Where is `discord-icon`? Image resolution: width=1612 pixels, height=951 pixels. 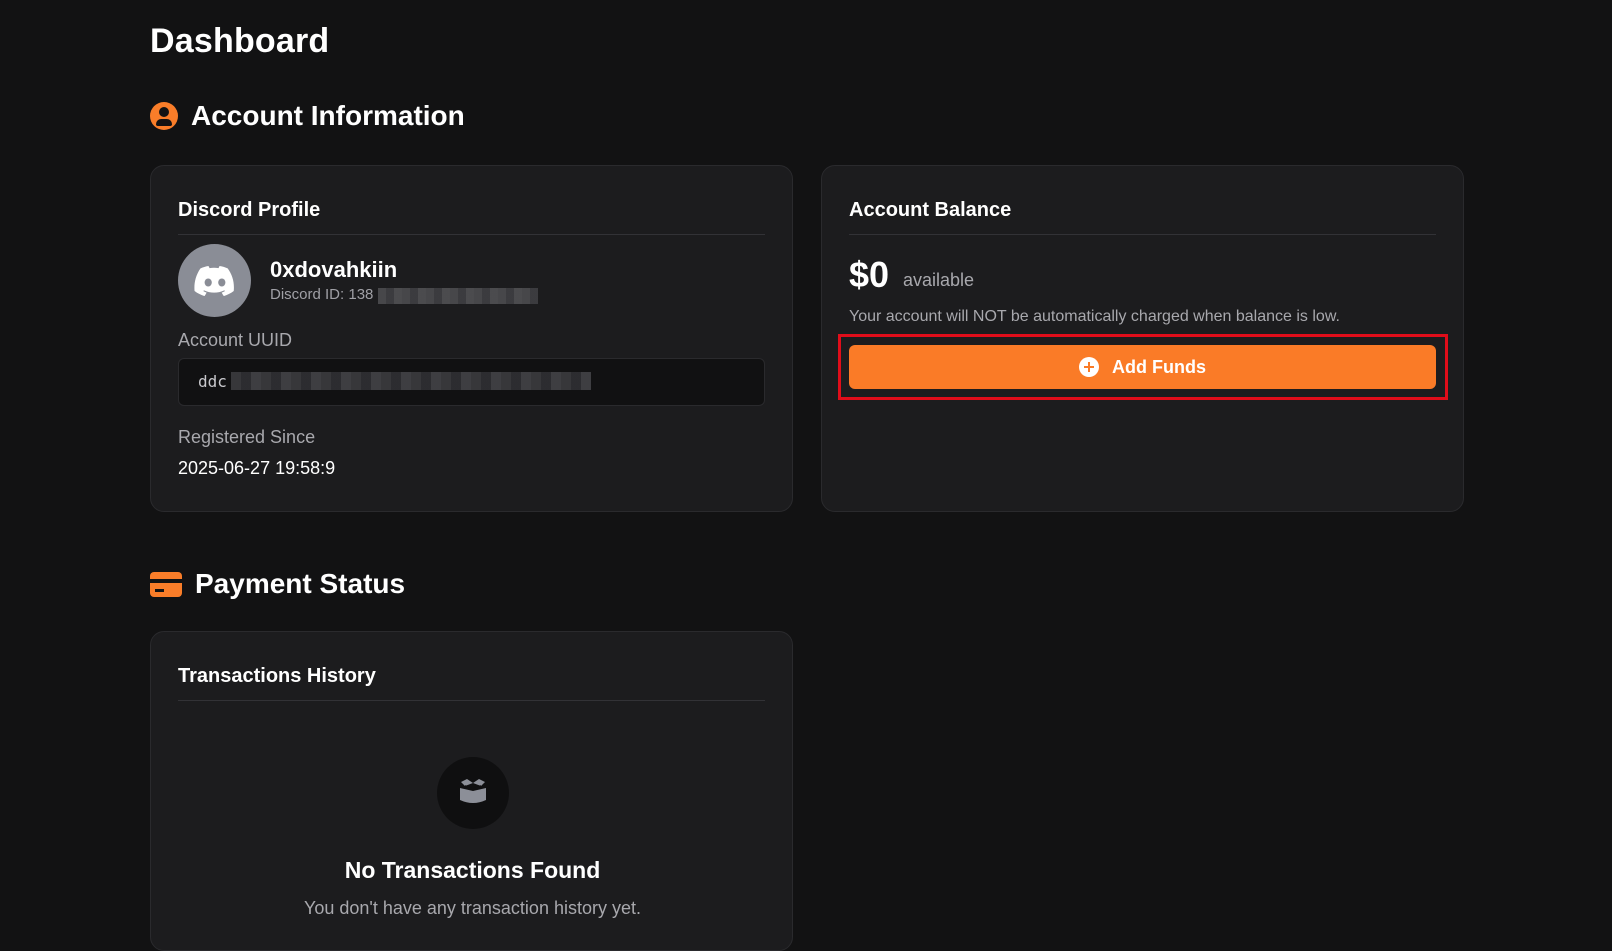 discord-icon is located at coordinates (214, 281).